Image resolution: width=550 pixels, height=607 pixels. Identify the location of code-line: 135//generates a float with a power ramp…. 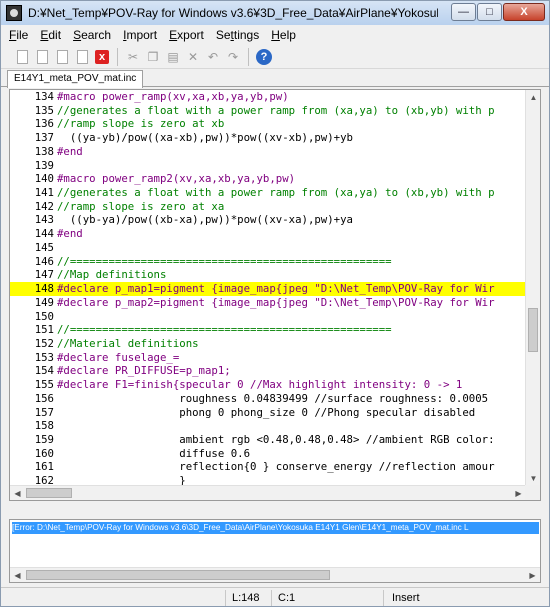
(268, 111).